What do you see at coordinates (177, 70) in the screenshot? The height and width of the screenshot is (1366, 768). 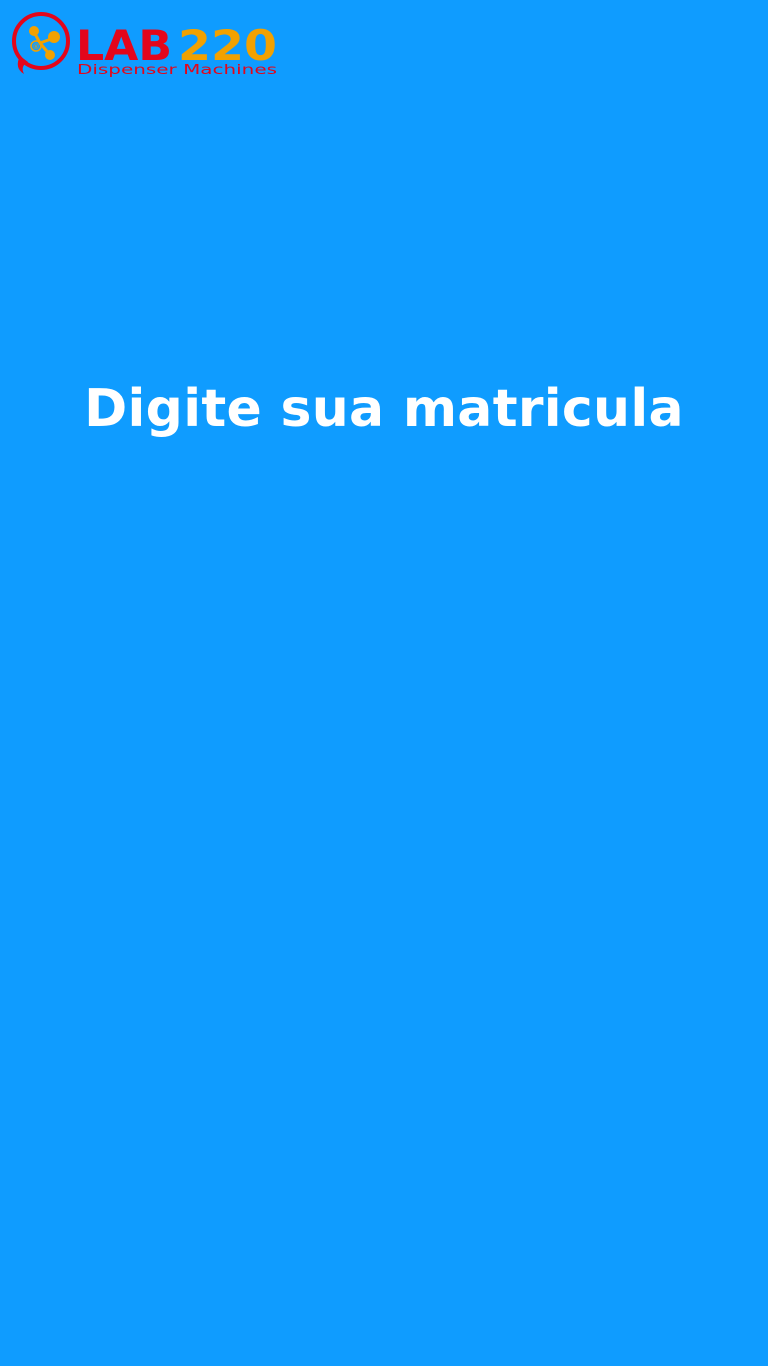 I see `logo-tagline: Dispenser Machines` at bounding box center [177, 70].